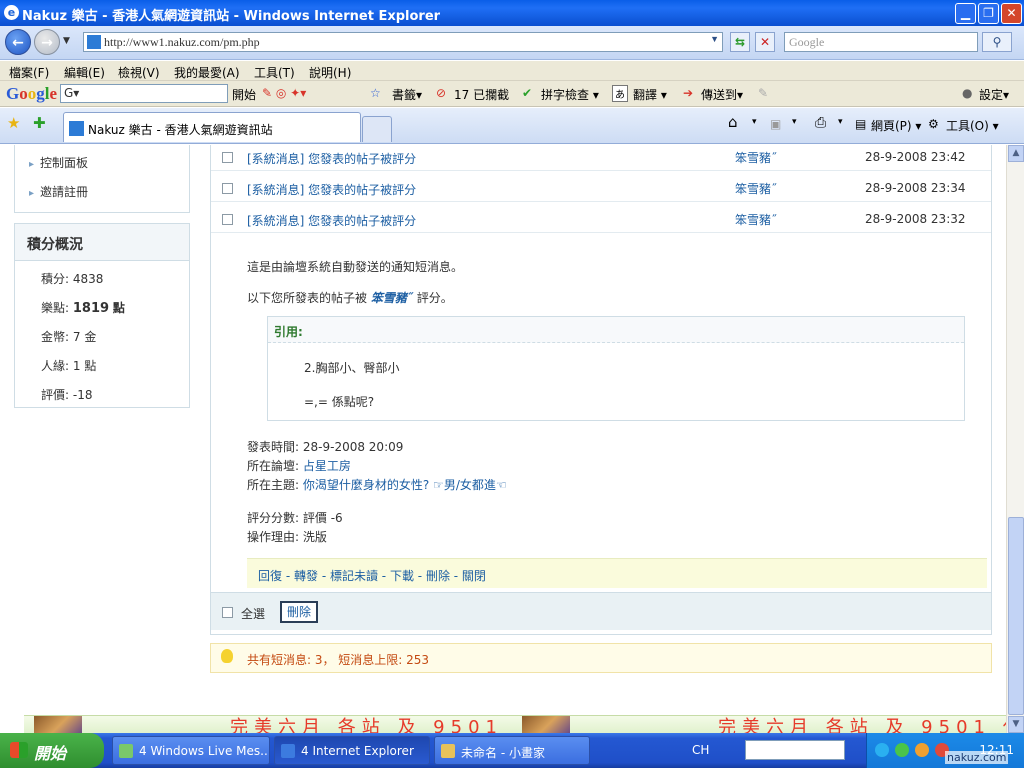 The image size is (1024, 768). What do you see at coordinates (474, 576) in the screenshot?
I see `close-link: 關閉` at bounding box center [474, 576].